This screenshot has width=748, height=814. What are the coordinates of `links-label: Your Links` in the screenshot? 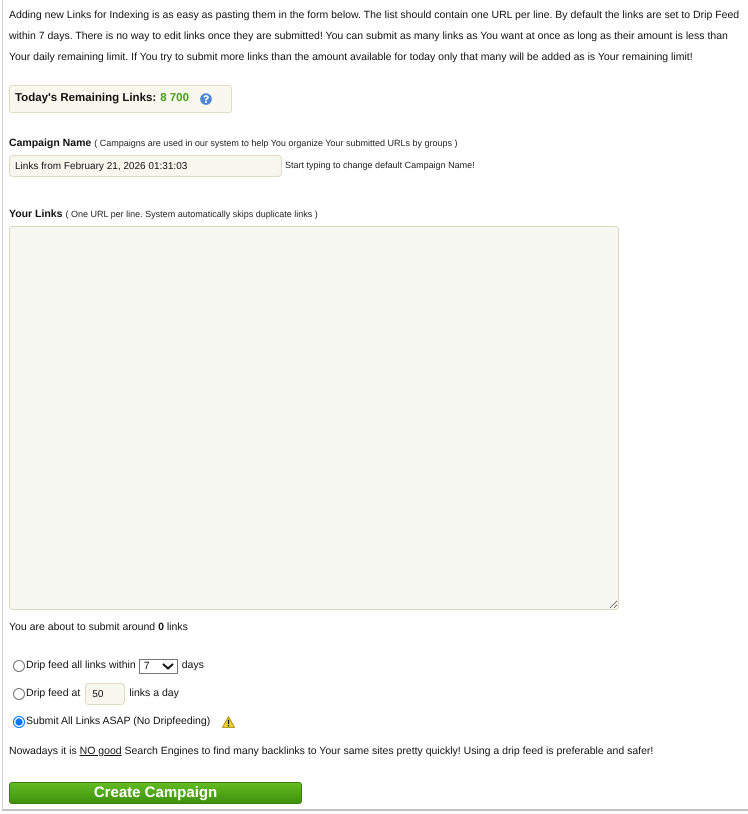 It's located at (35, 214).